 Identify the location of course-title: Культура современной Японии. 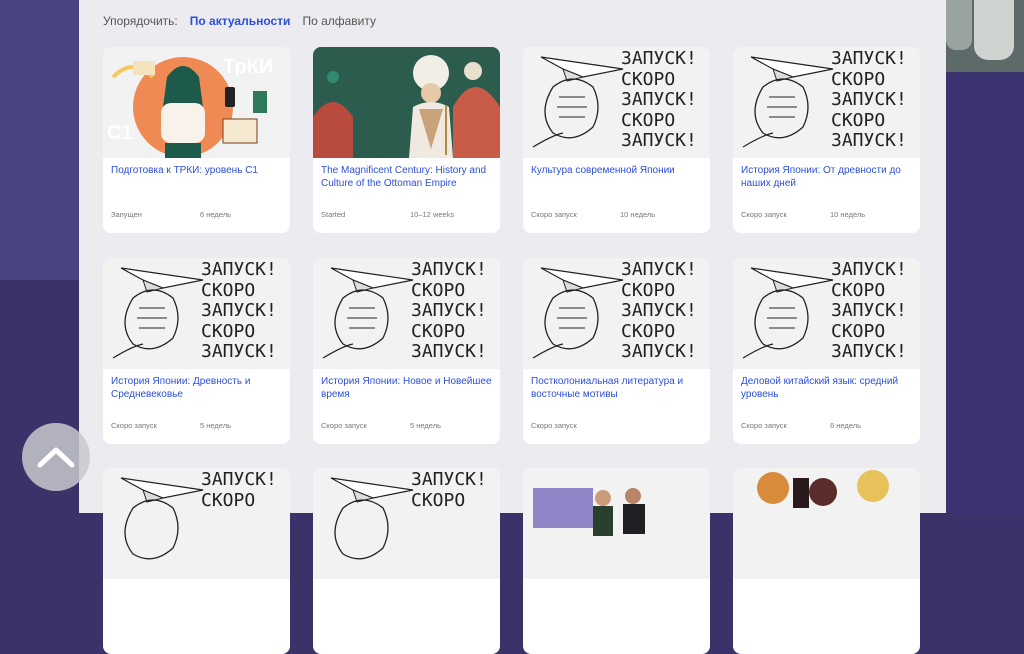
(603, 170).